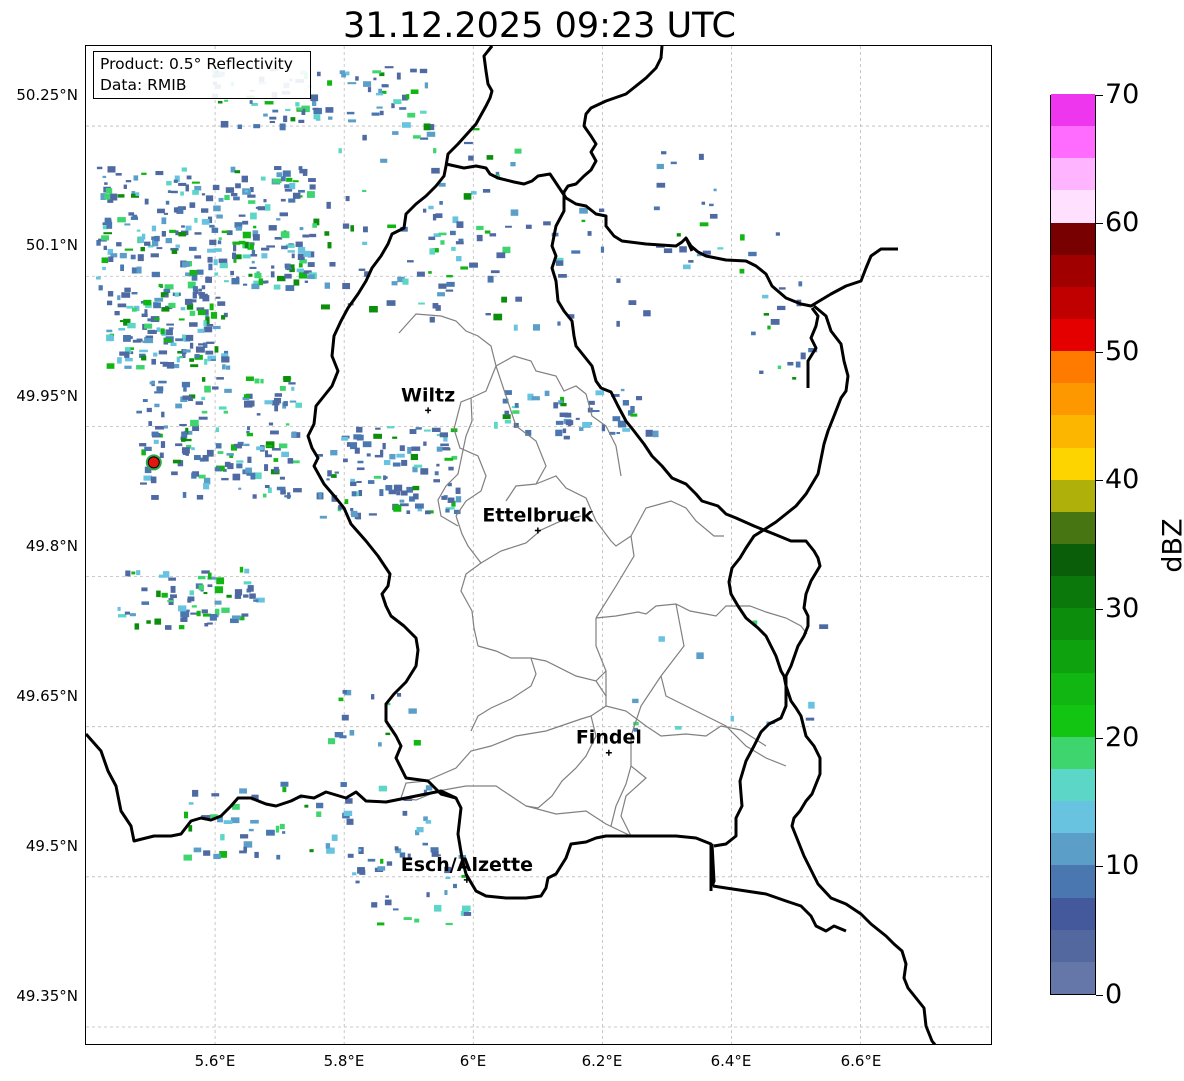 The width and height of the screenshot is (1184, 1081). I want to click on lat-label: 50.1°N, so click(51, 245).